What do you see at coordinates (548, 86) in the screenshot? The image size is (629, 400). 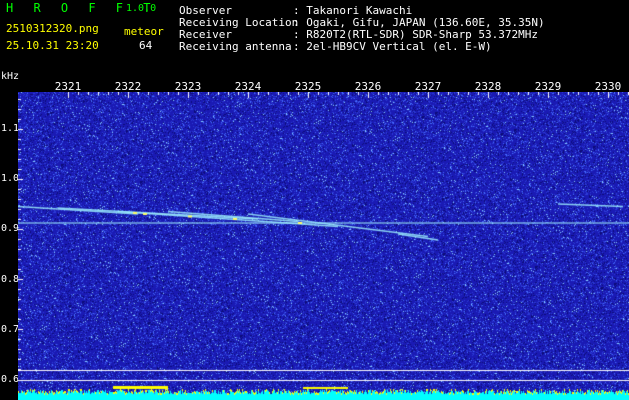 I see `time-tick-label: 2329` at bounding box center [548, 86].